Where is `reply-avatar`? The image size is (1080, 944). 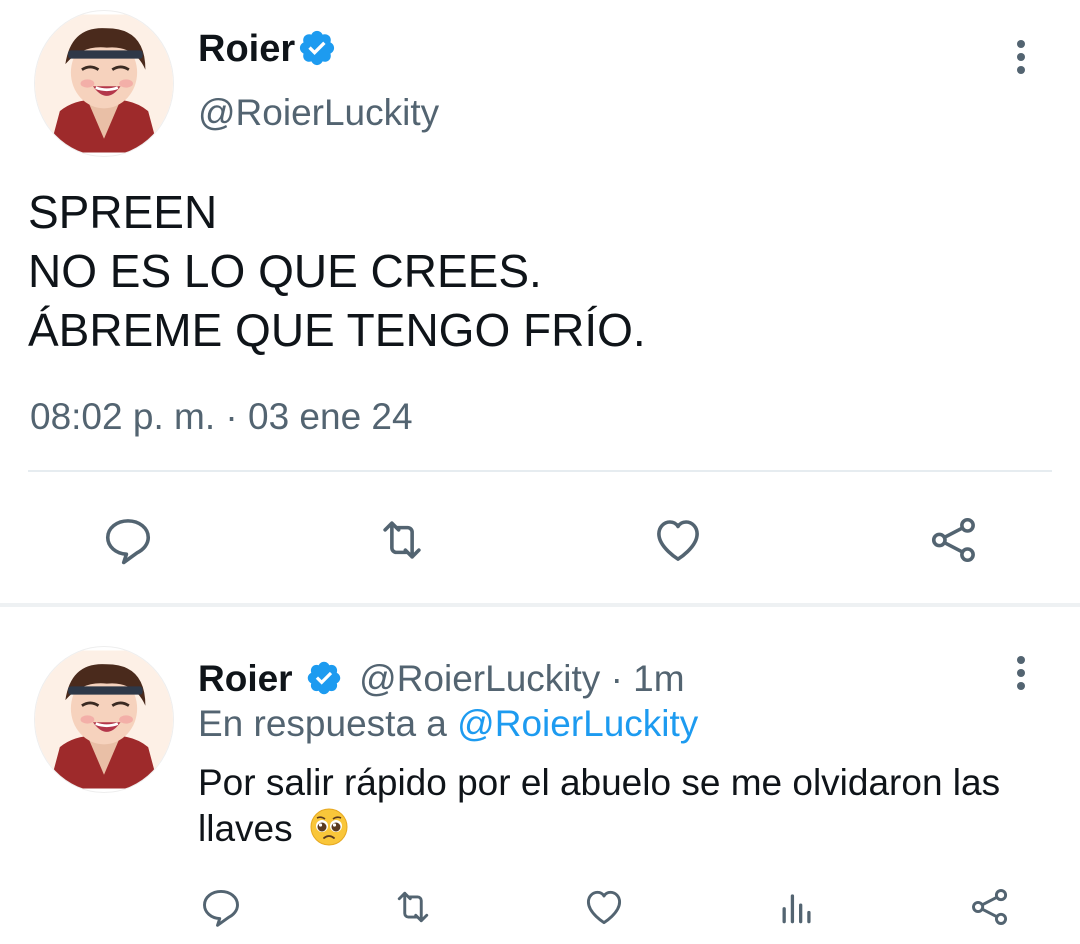 reply-avatar is located at coordinates (104, 719).